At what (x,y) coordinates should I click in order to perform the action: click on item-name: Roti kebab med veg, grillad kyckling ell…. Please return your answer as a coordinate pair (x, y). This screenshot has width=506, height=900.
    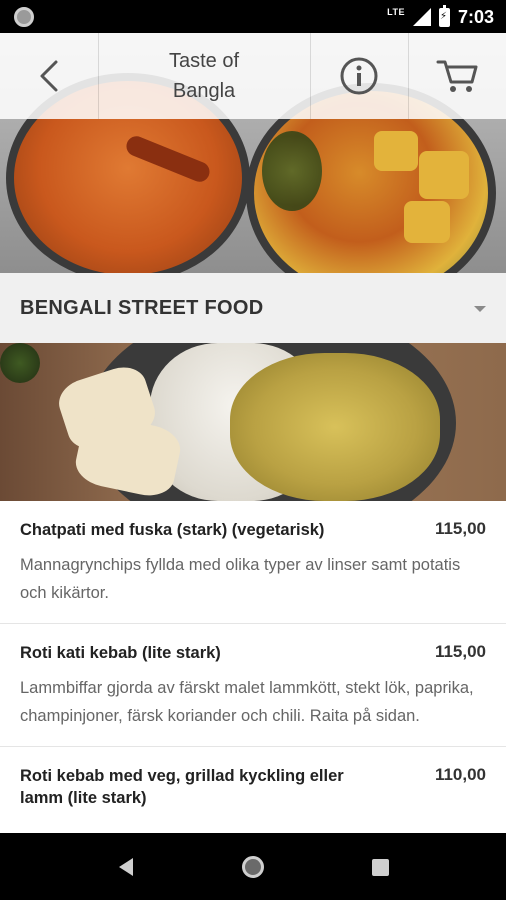
    Looking at the image, I should click on (182, 787).